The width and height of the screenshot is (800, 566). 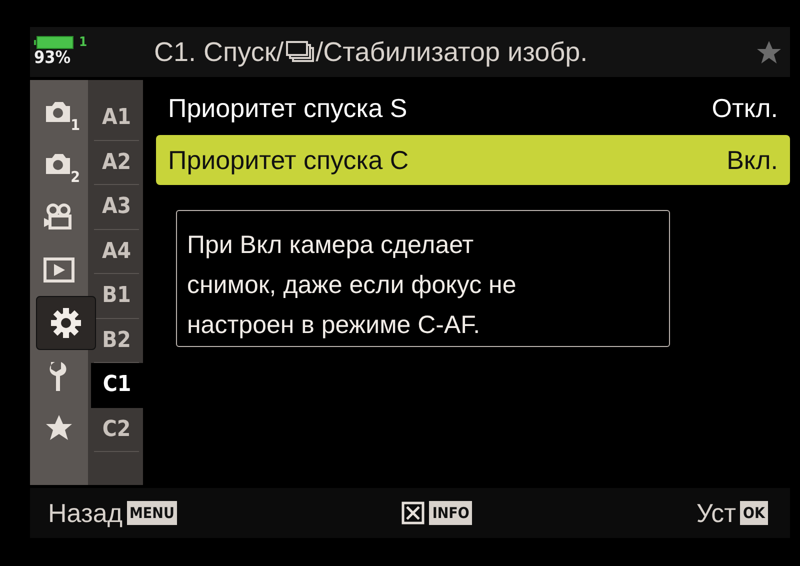 I want to click on submenu-tab: C1, so click(x=117, y=385).